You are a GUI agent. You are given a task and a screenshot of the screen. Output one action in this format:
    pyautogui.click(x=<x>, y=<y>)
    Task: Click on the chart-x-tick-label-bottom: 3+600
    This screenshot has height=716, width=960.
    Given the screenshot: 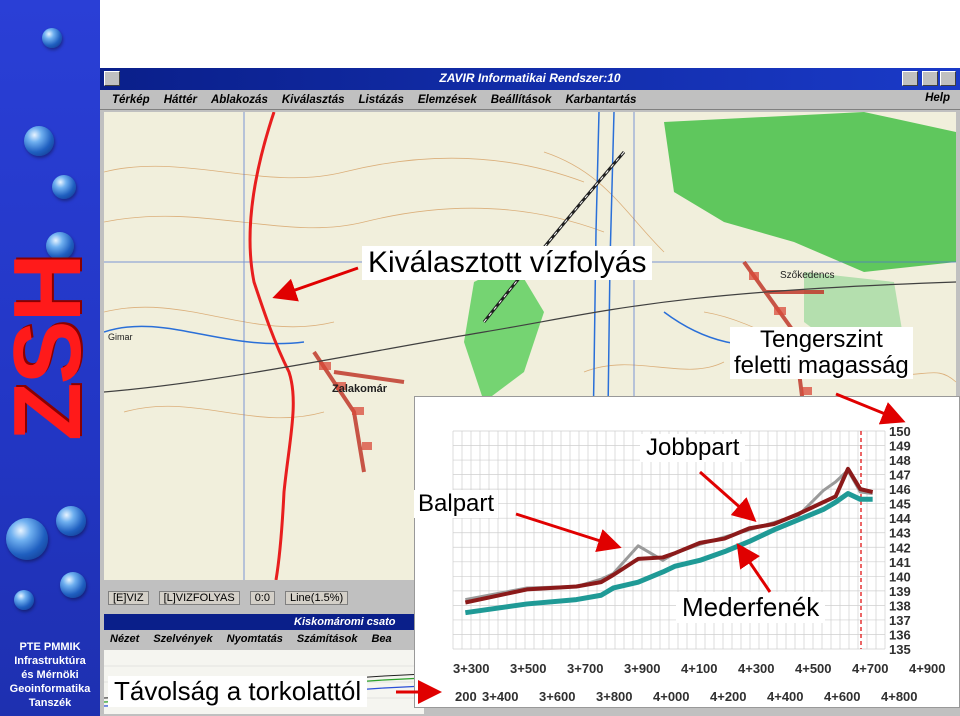 What is the action you would take?
    pyautogui.click(x=557, y=696)
    